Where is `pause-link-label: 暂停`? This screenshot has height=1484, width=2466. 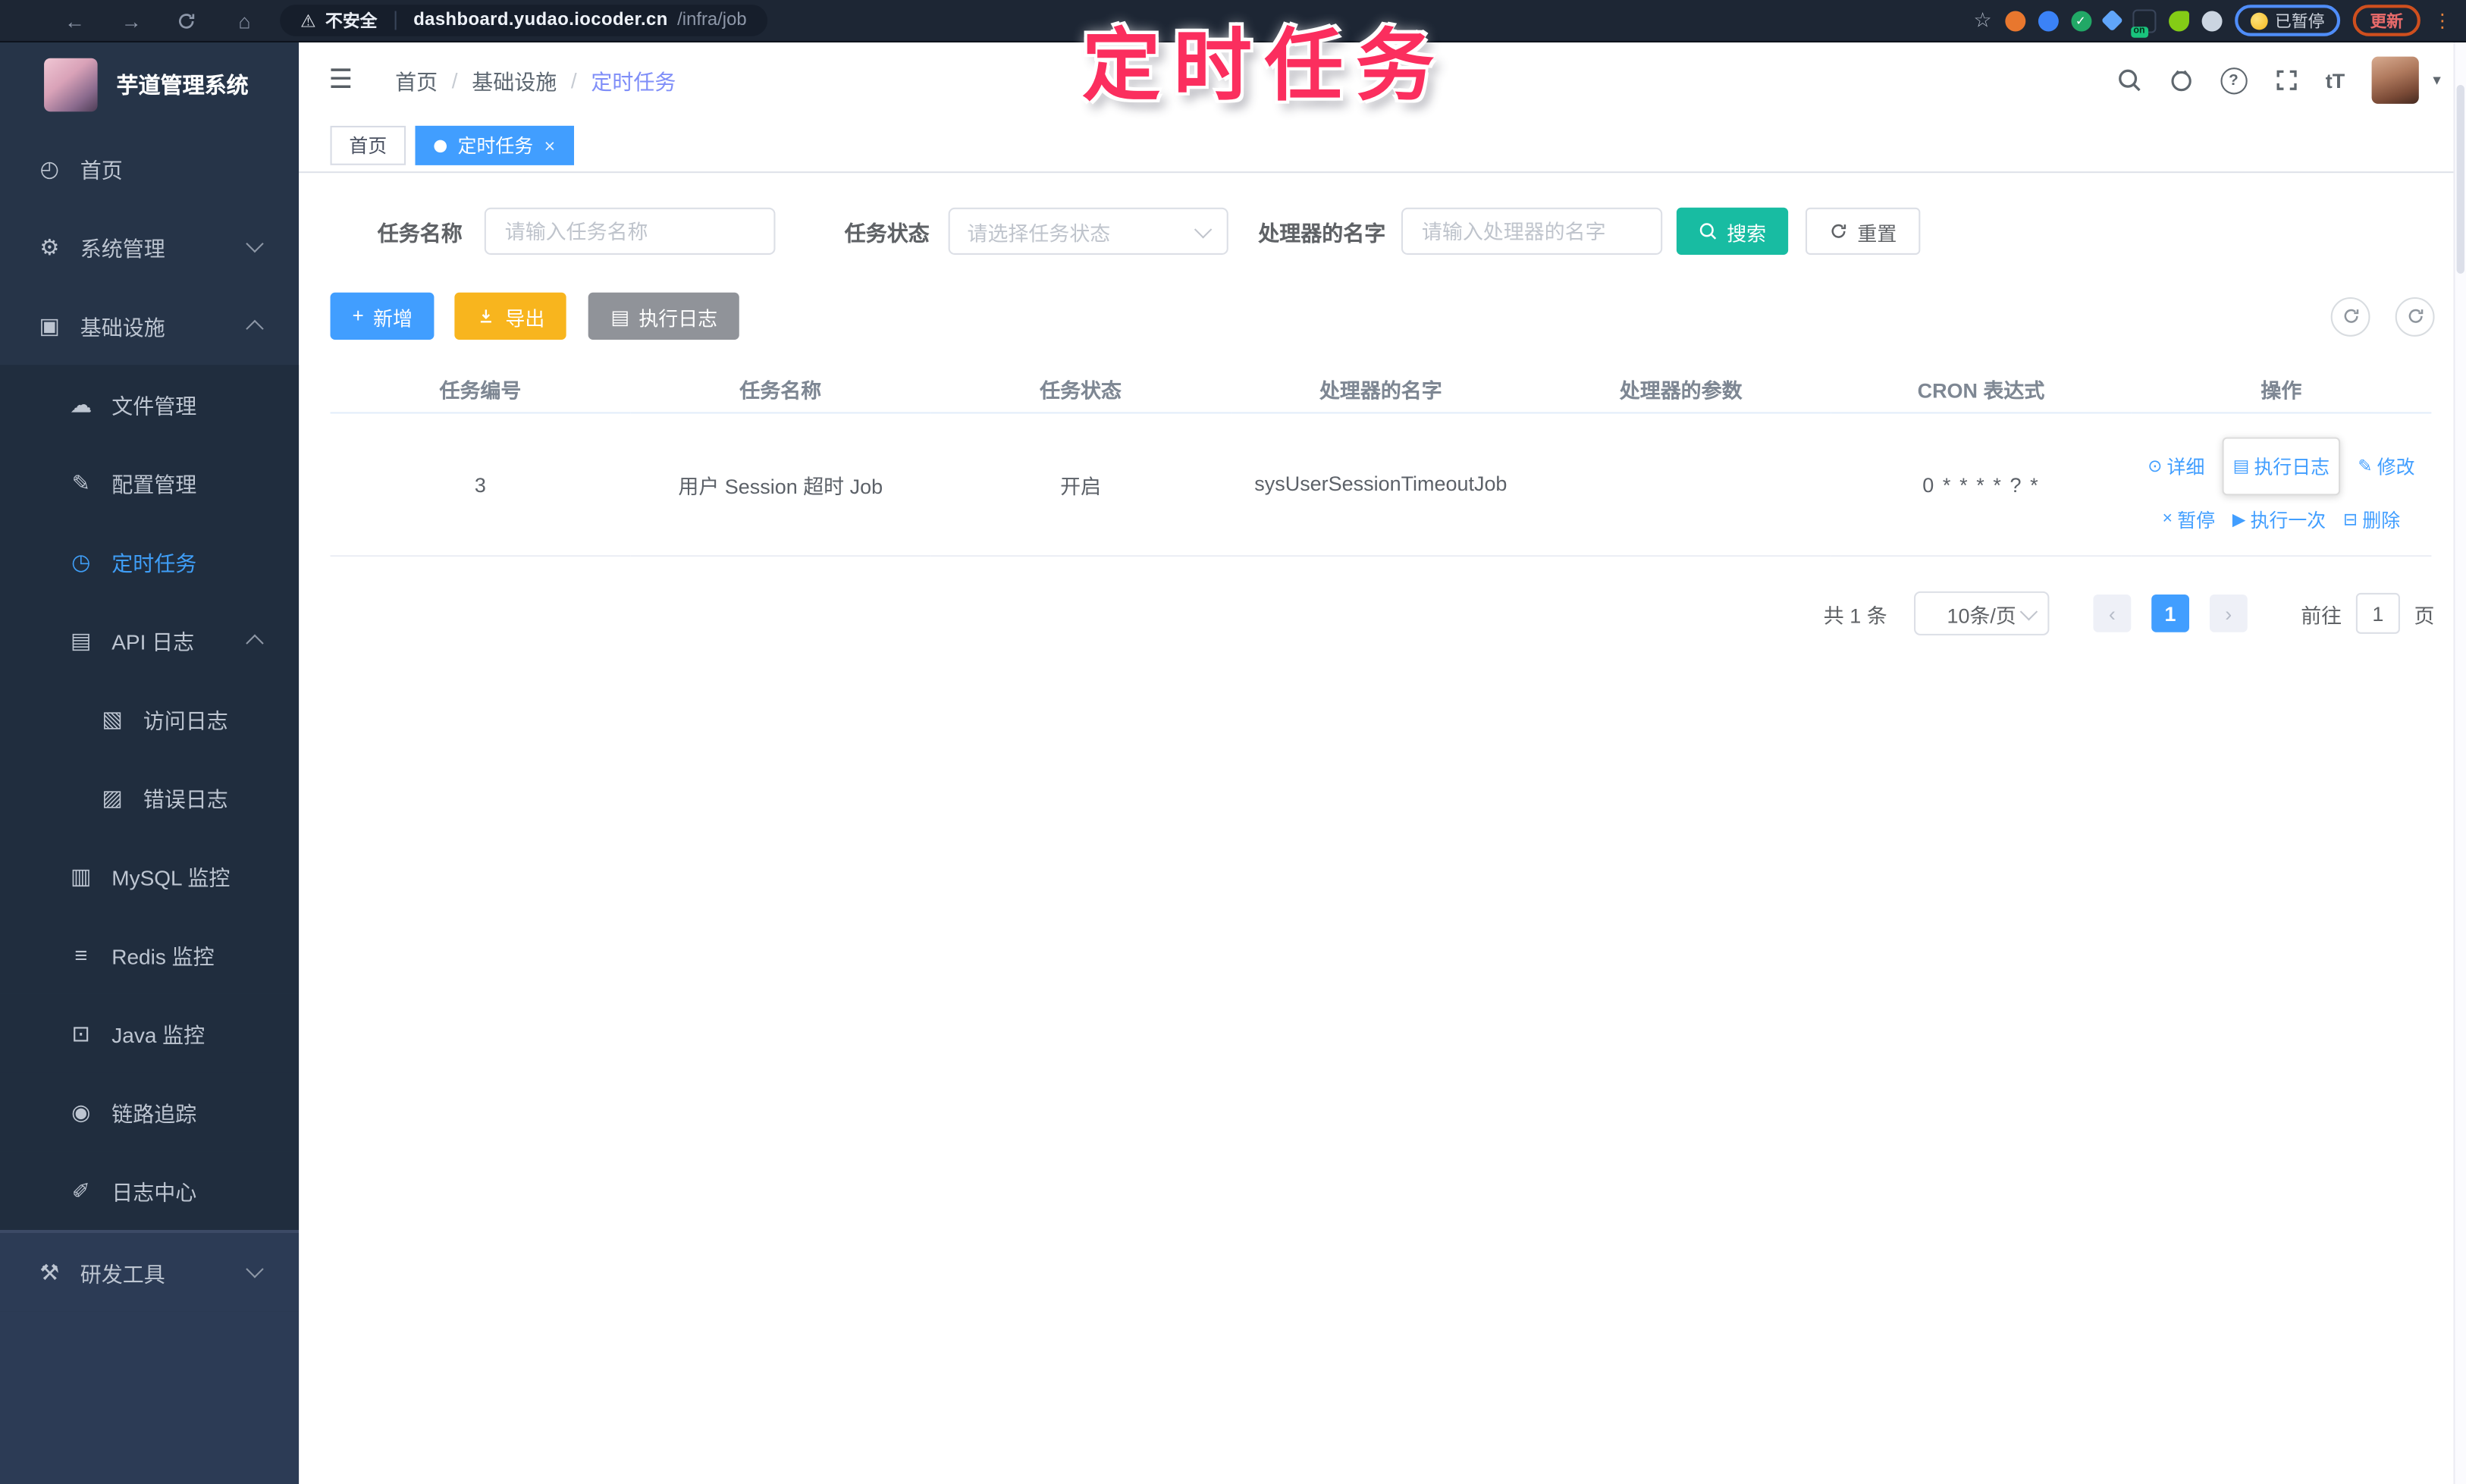
pause-link-label: 暂停 is located at coordinates (2196, 519).